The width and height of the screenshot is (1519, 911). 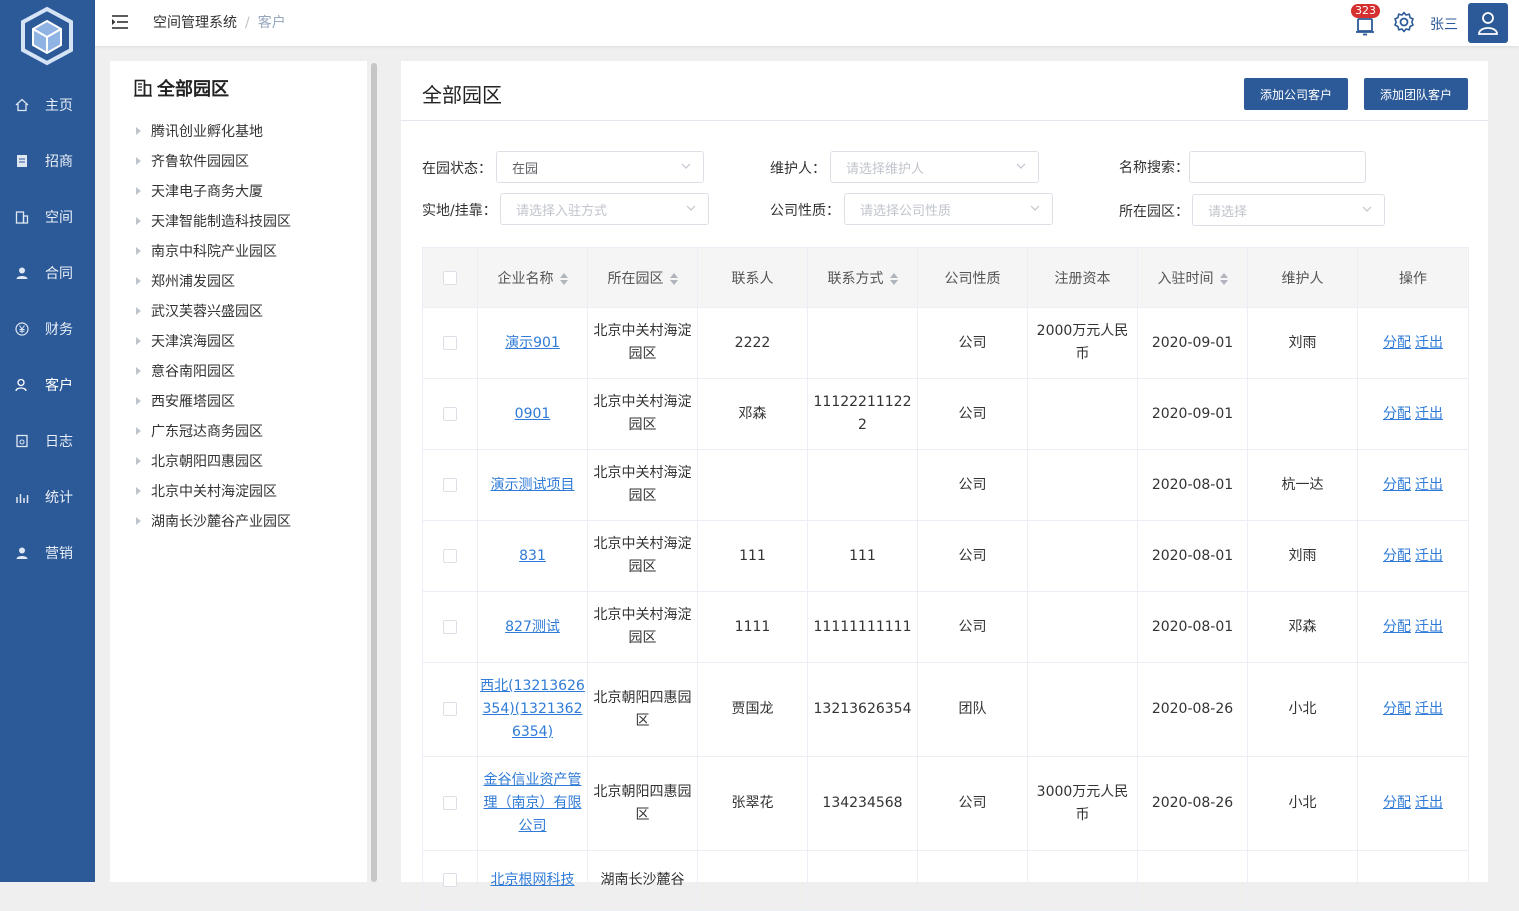 What do you see at coordinates (192, 161) in the screenshot?
I see `tree-item: 齐鲁软件园园区` at bounding box center [192, 161].